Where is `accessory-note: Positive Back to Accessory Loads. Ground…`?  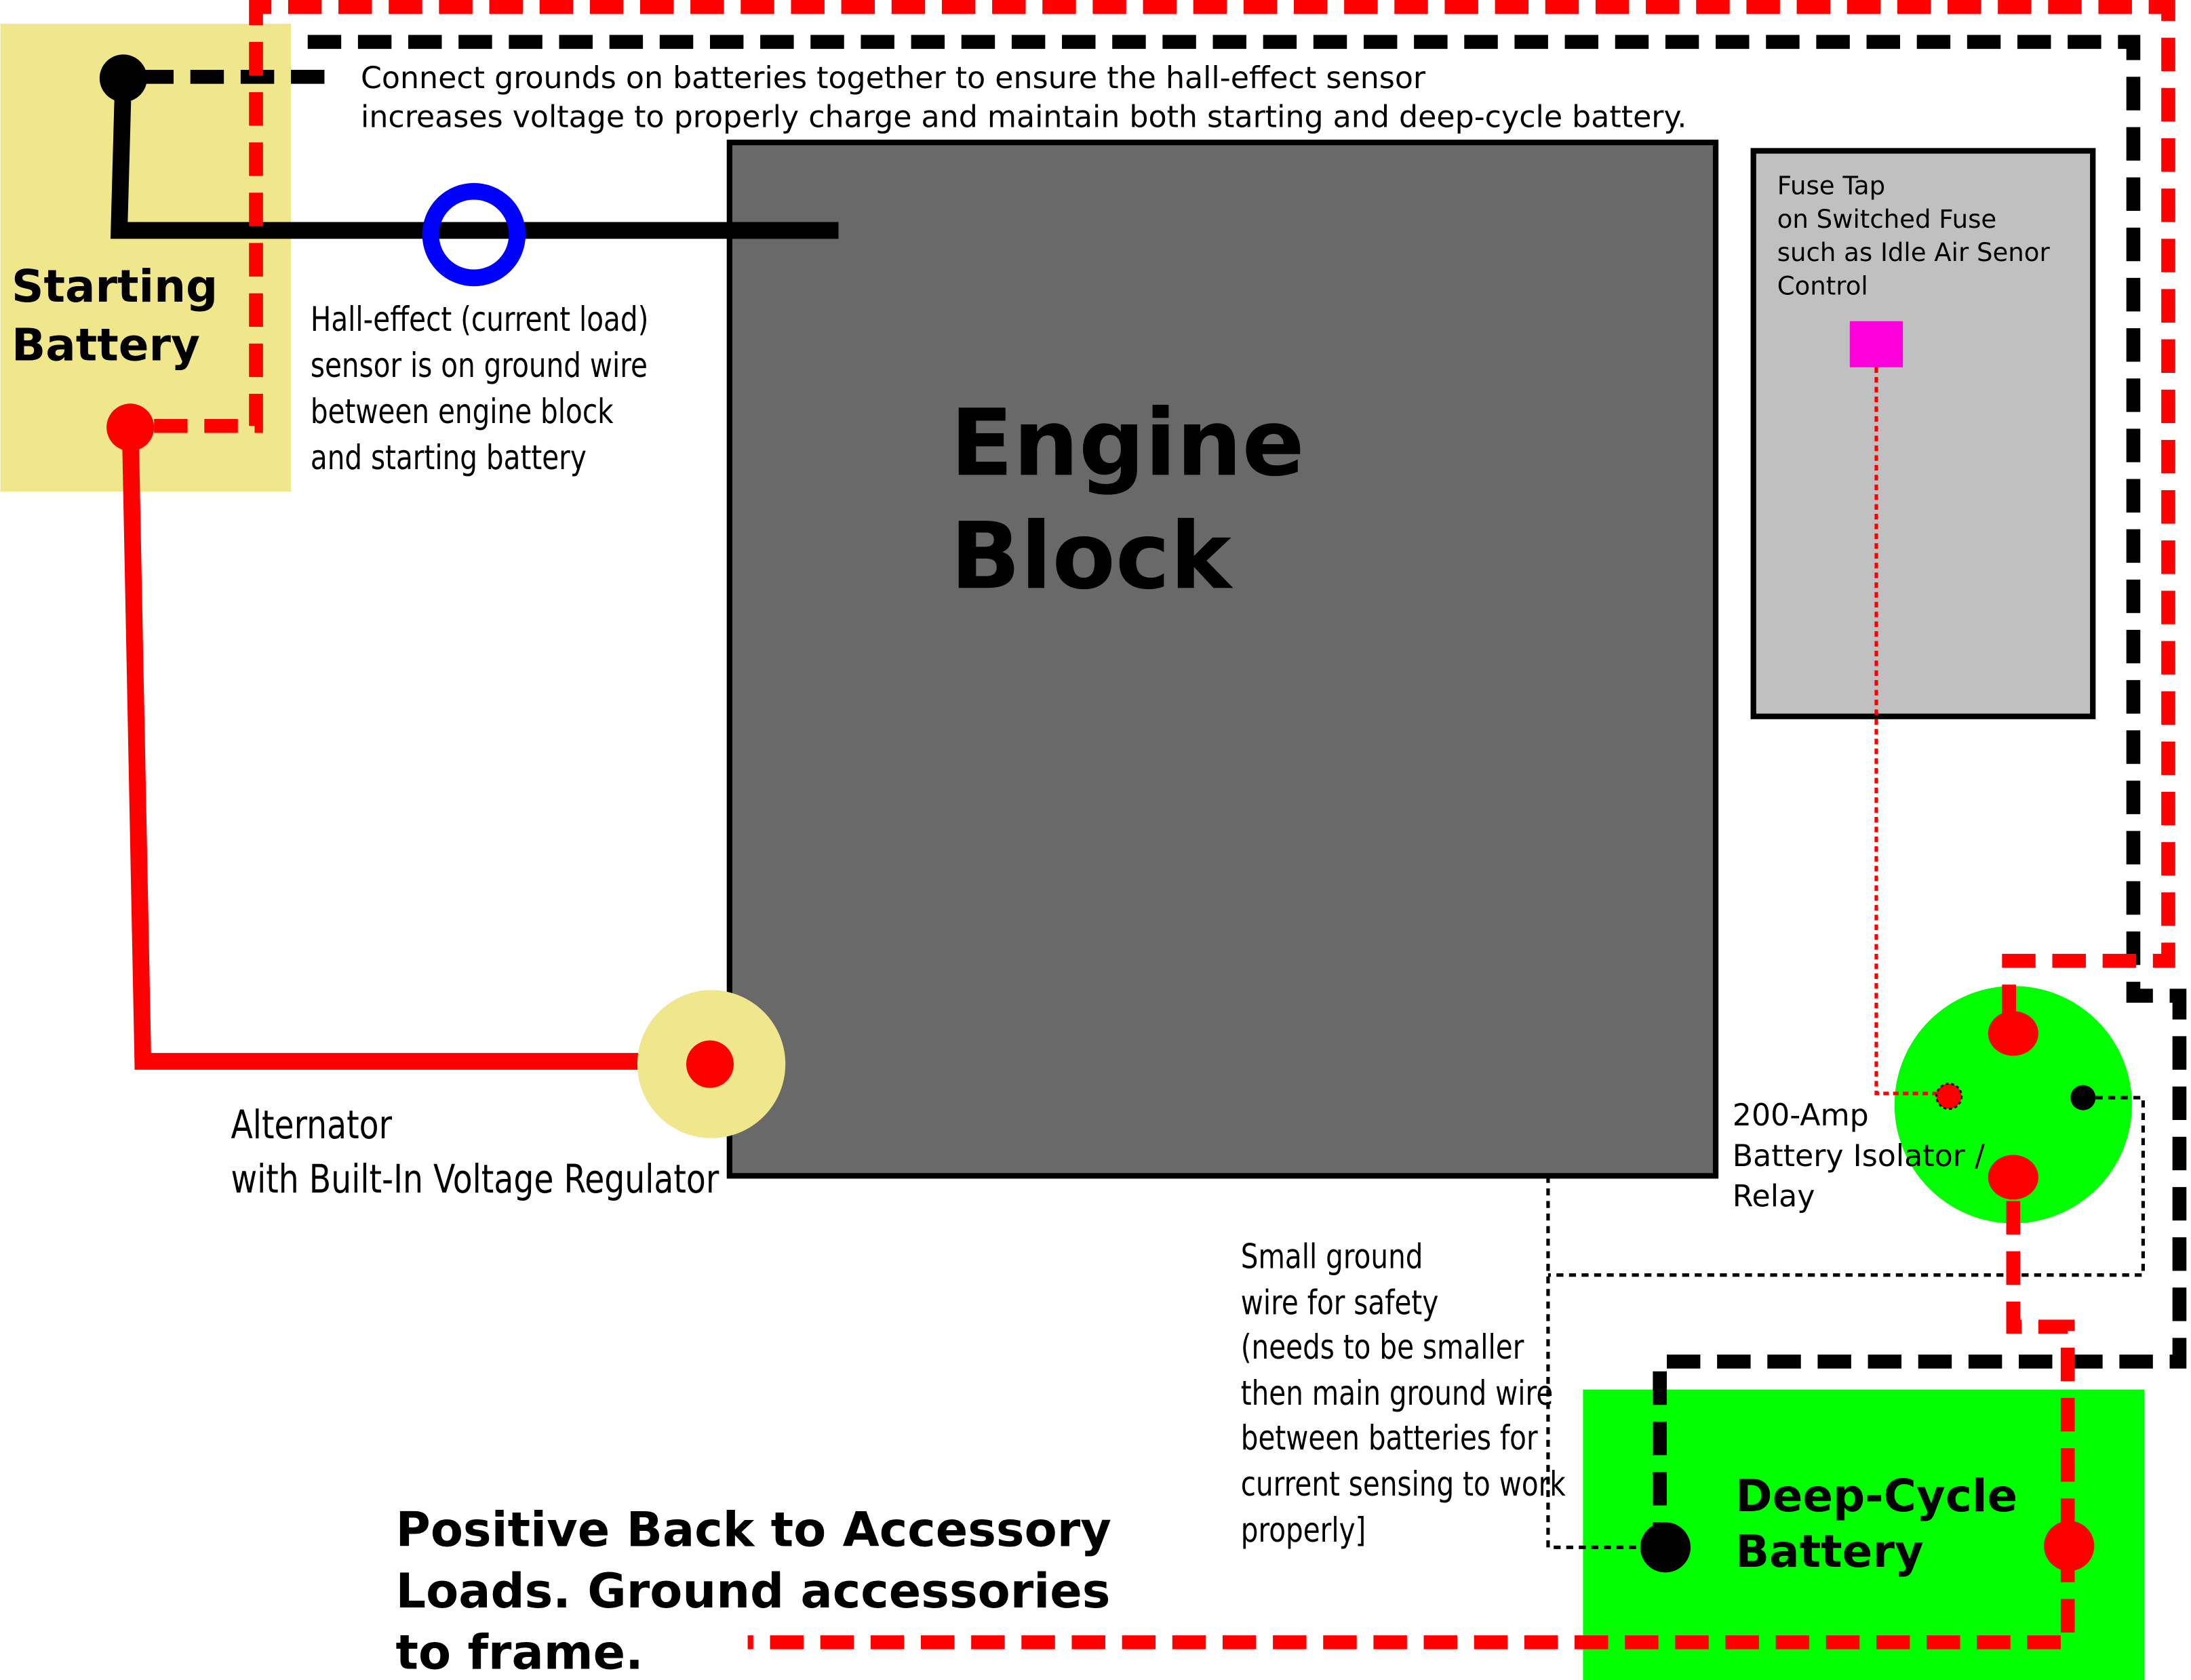
accessory-note: Positive Back to Accessory Loads. Ground… is located at coordinates (762, 1591).